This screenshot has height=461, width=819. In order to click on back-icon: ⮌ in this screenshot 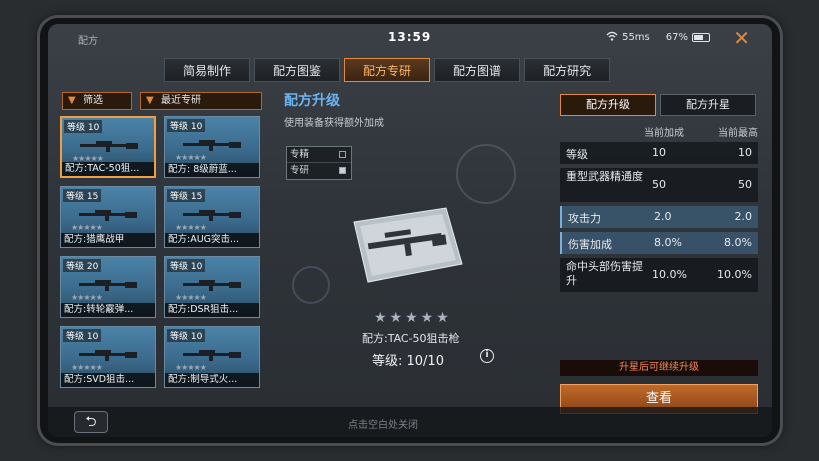, I will do `click(91, 422)`.